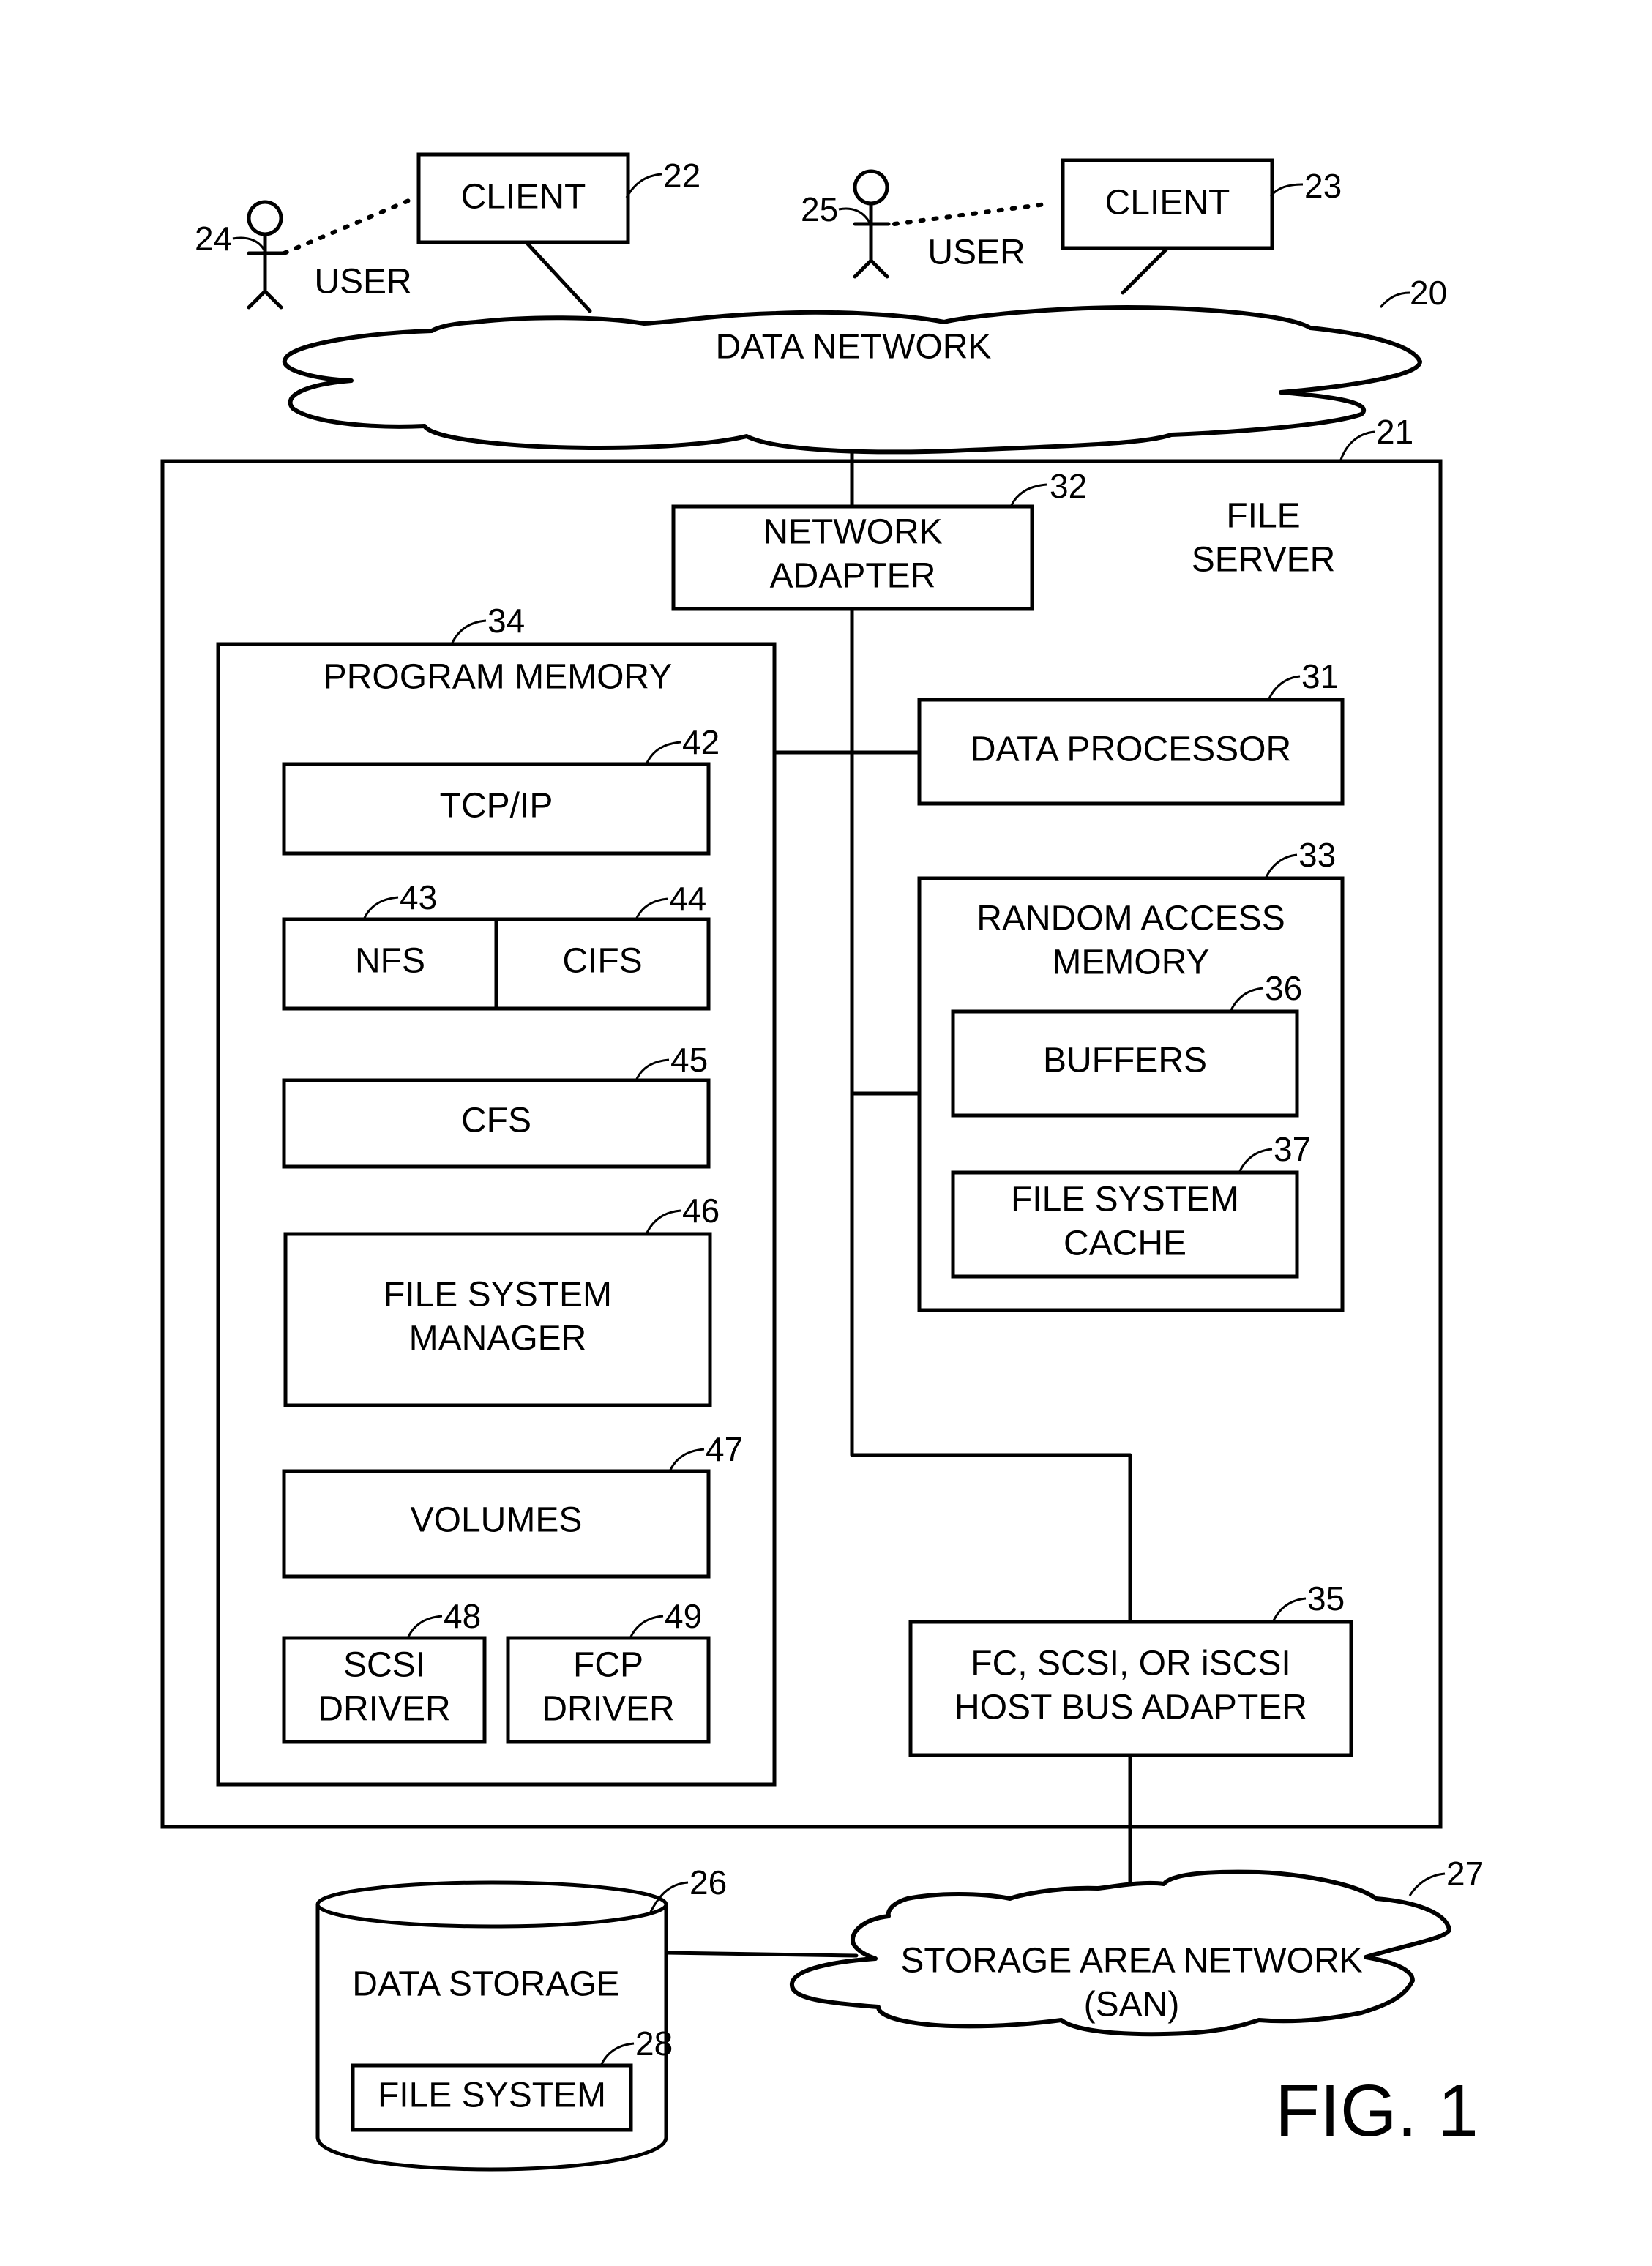 The width and height of the screenshot is (1652, 2266). Describe the element at coordinates (687, 899) in the screenshot. I see `ref-44: 44` at that location.